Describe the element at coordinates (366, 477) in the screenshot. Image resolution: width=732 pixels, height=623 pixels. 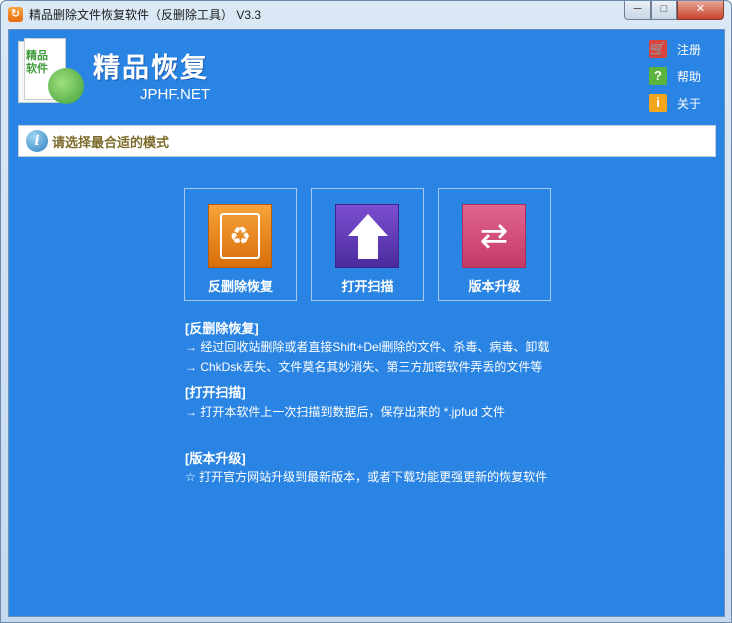
I see `upgrade-desc-line1: ☆ 打开官方网站升级到最新版本，或者下载功能更强更新的恢复软件` at that location.